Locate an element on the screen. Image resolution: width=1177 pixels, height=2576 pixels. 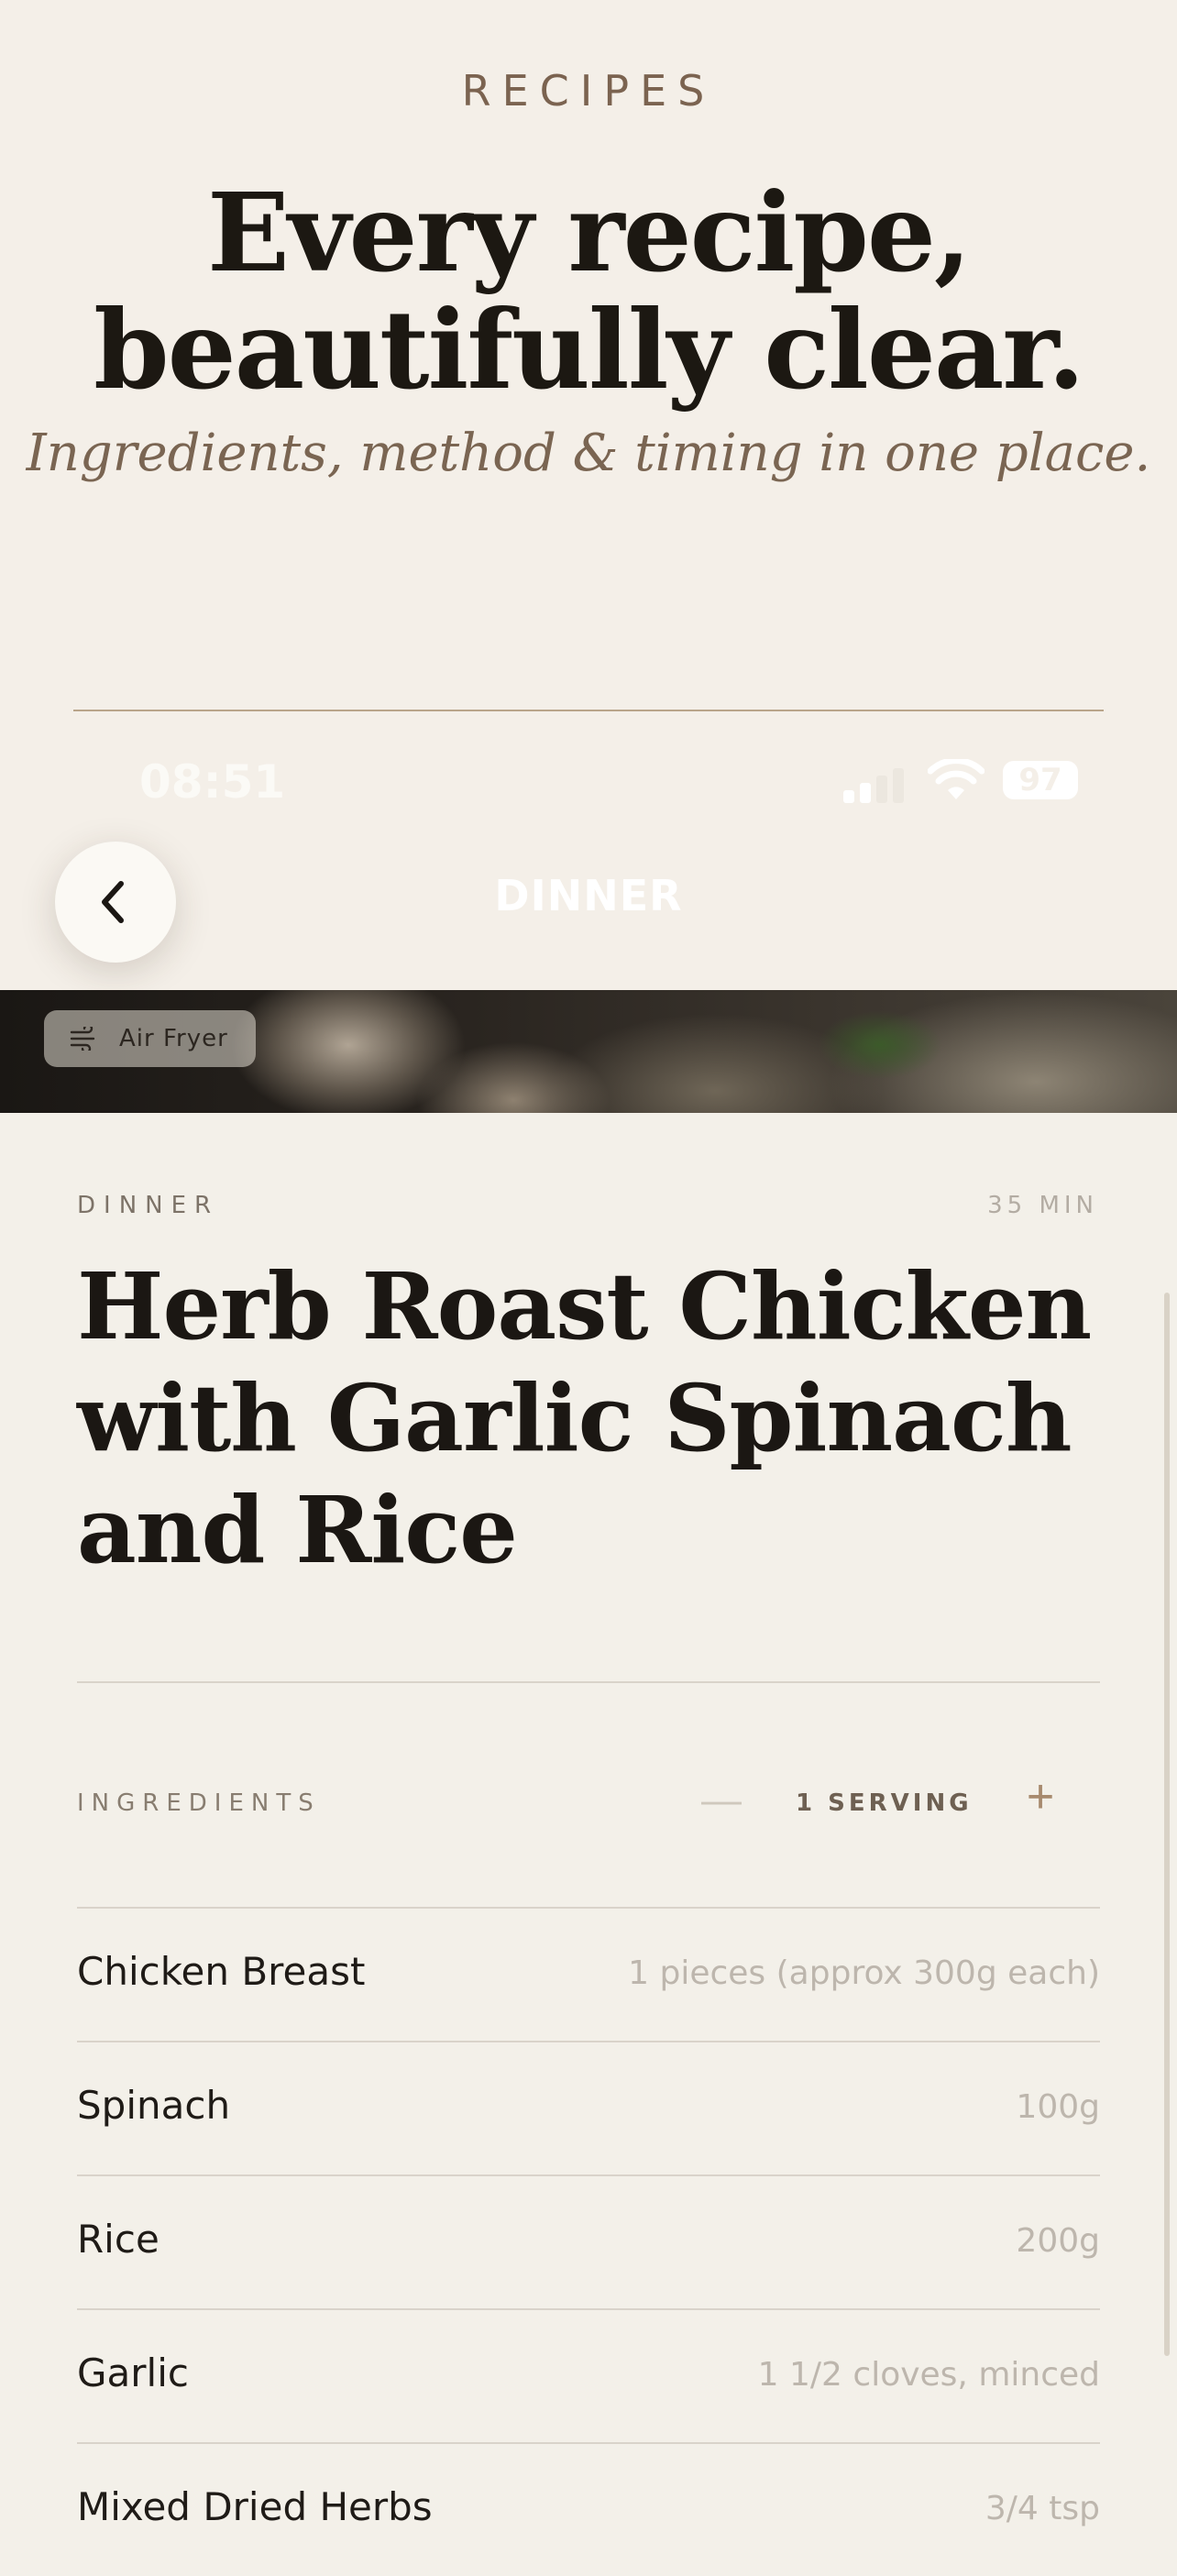
ingredient-row: Rice 200g is located at coordinates (588, 2242).